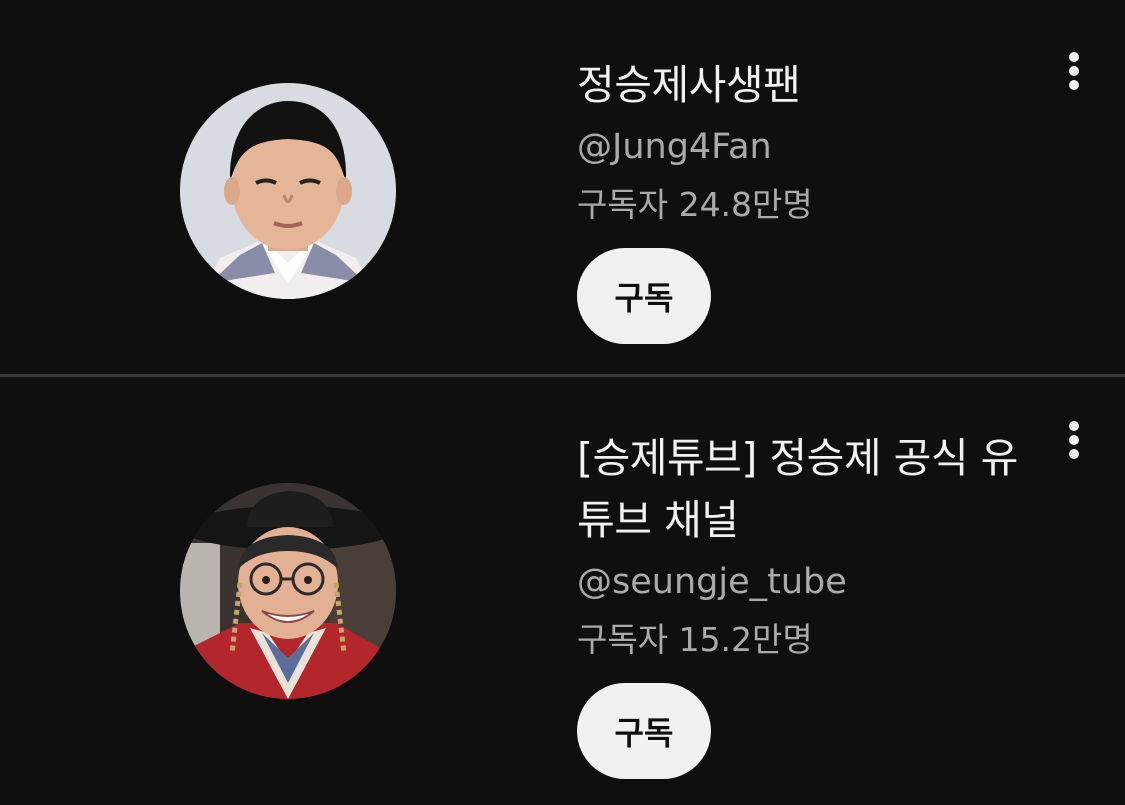  What do you see at coordinates (695, 204) in the screenshot?
I see `subscriber-count: 구독자 24.8만명` at bounding box center [695, 204].